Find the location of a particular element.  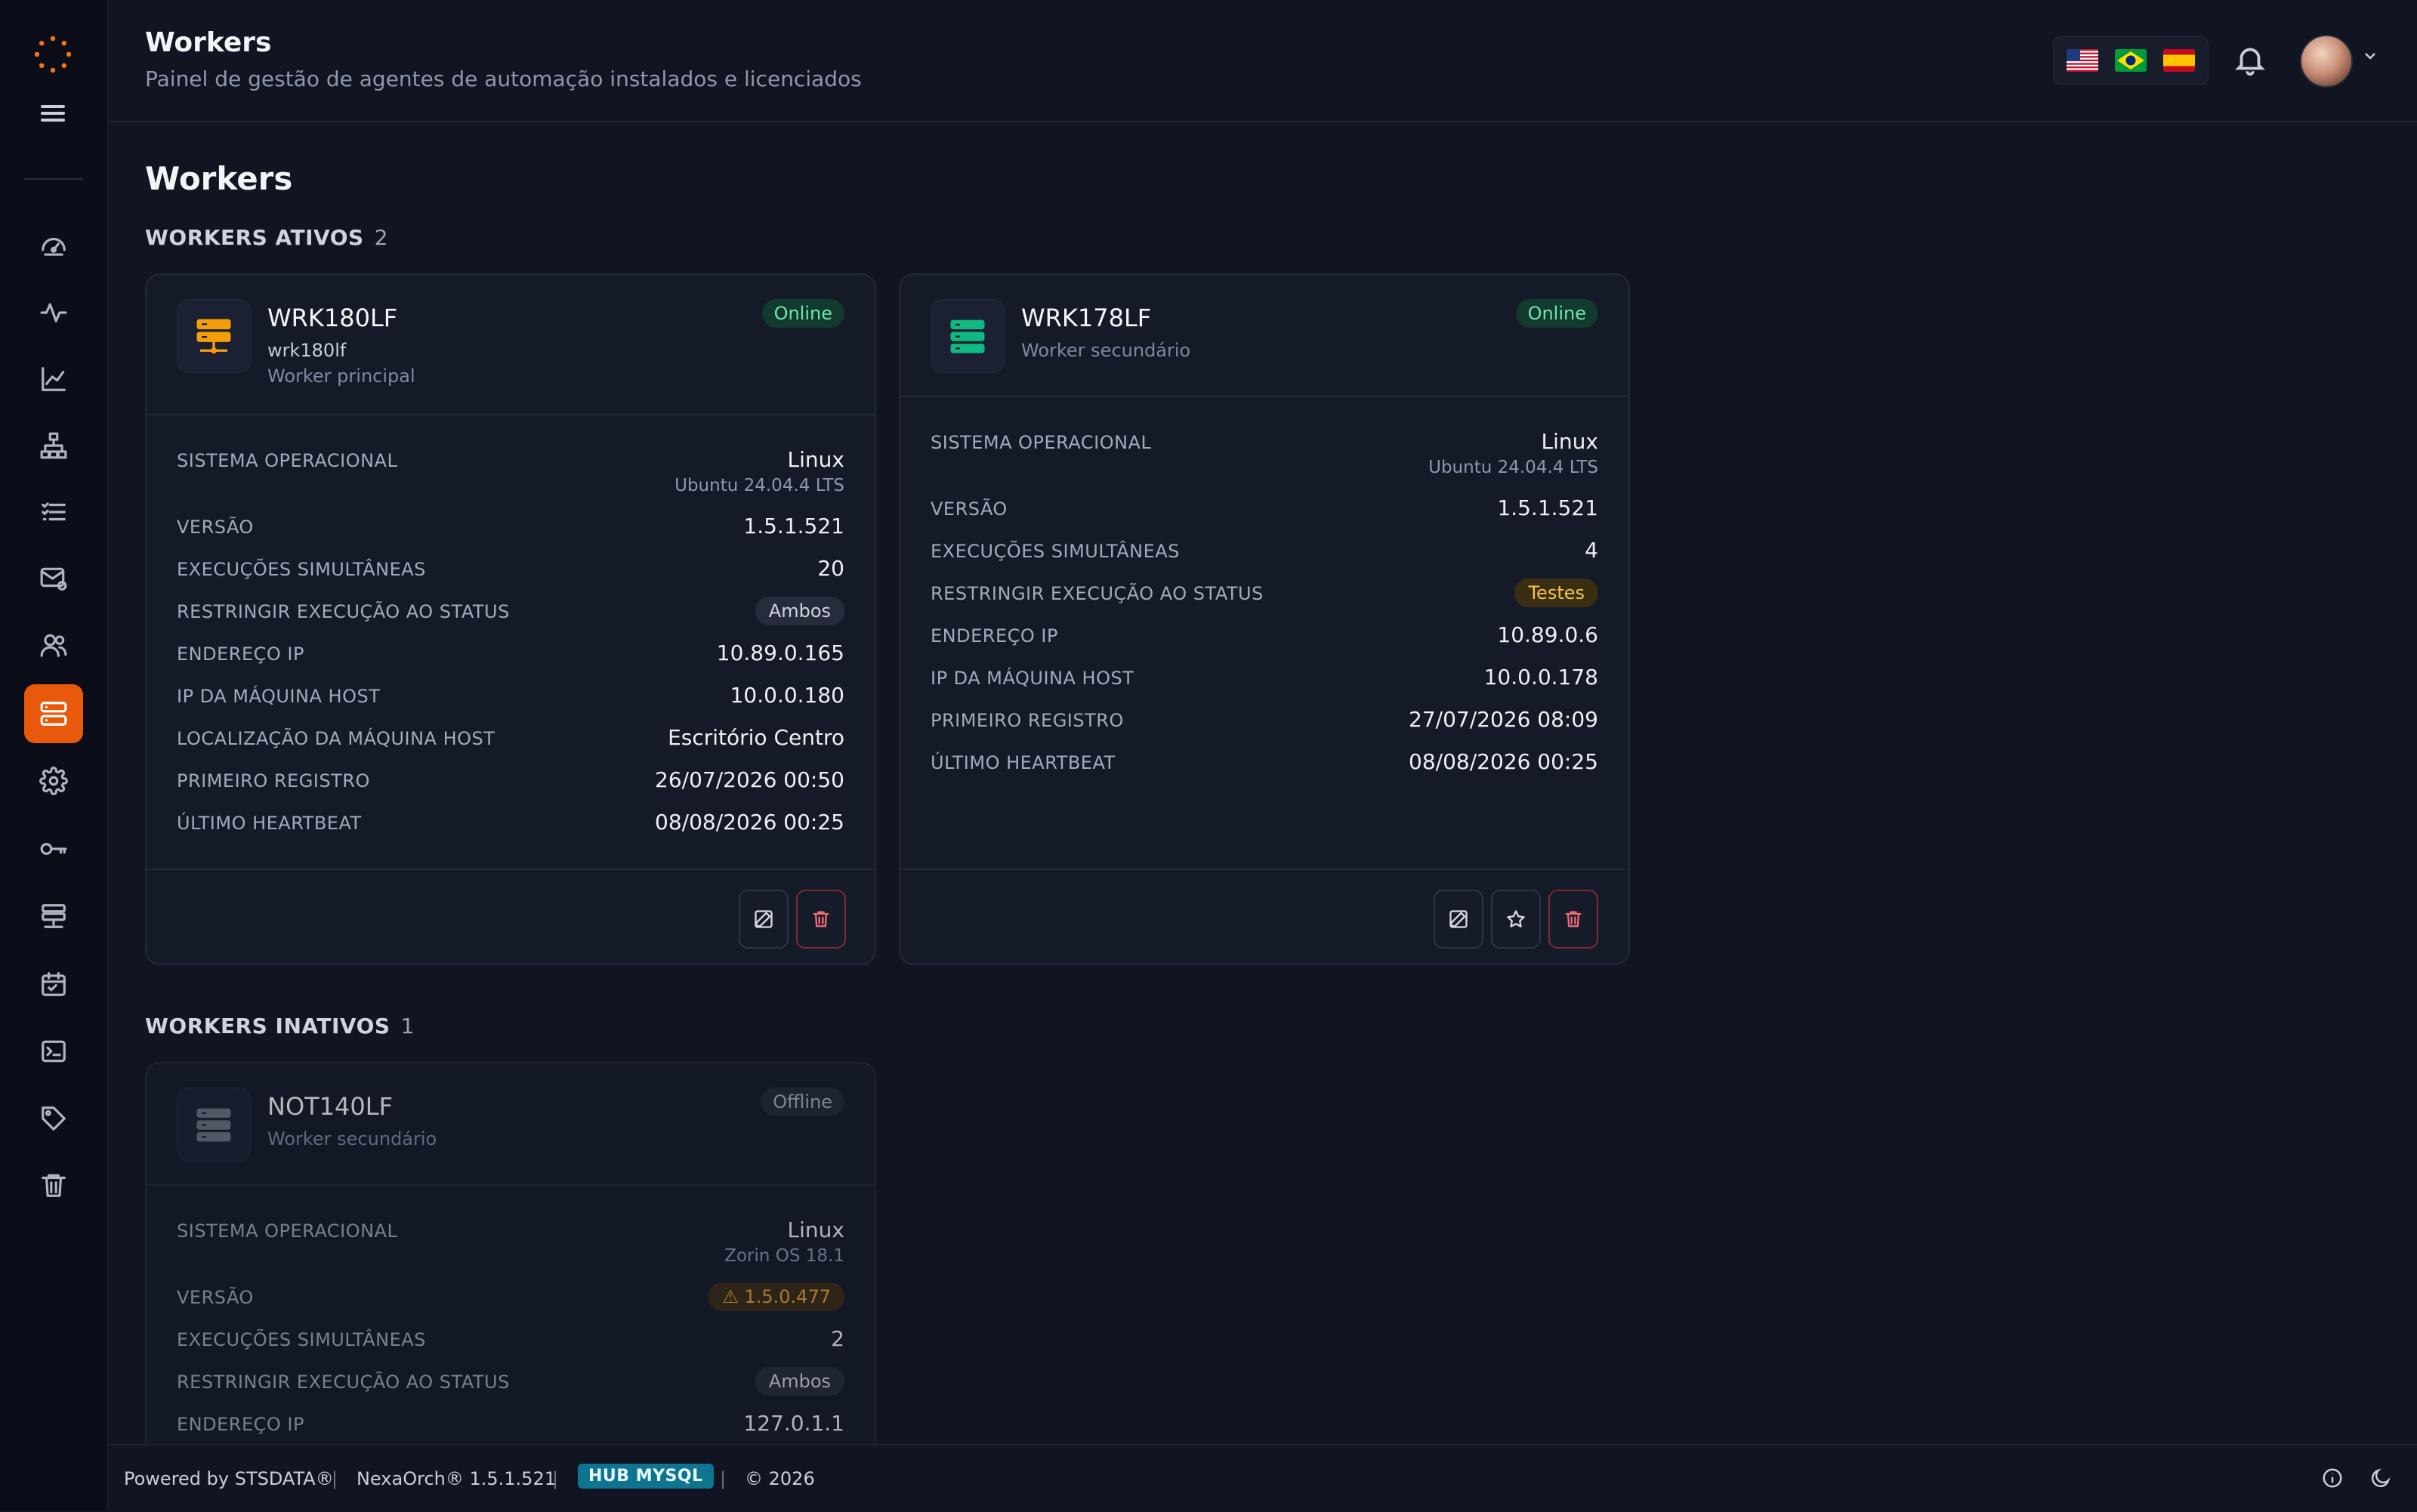

nav-settings-icon is located at coordinates (53, 781).